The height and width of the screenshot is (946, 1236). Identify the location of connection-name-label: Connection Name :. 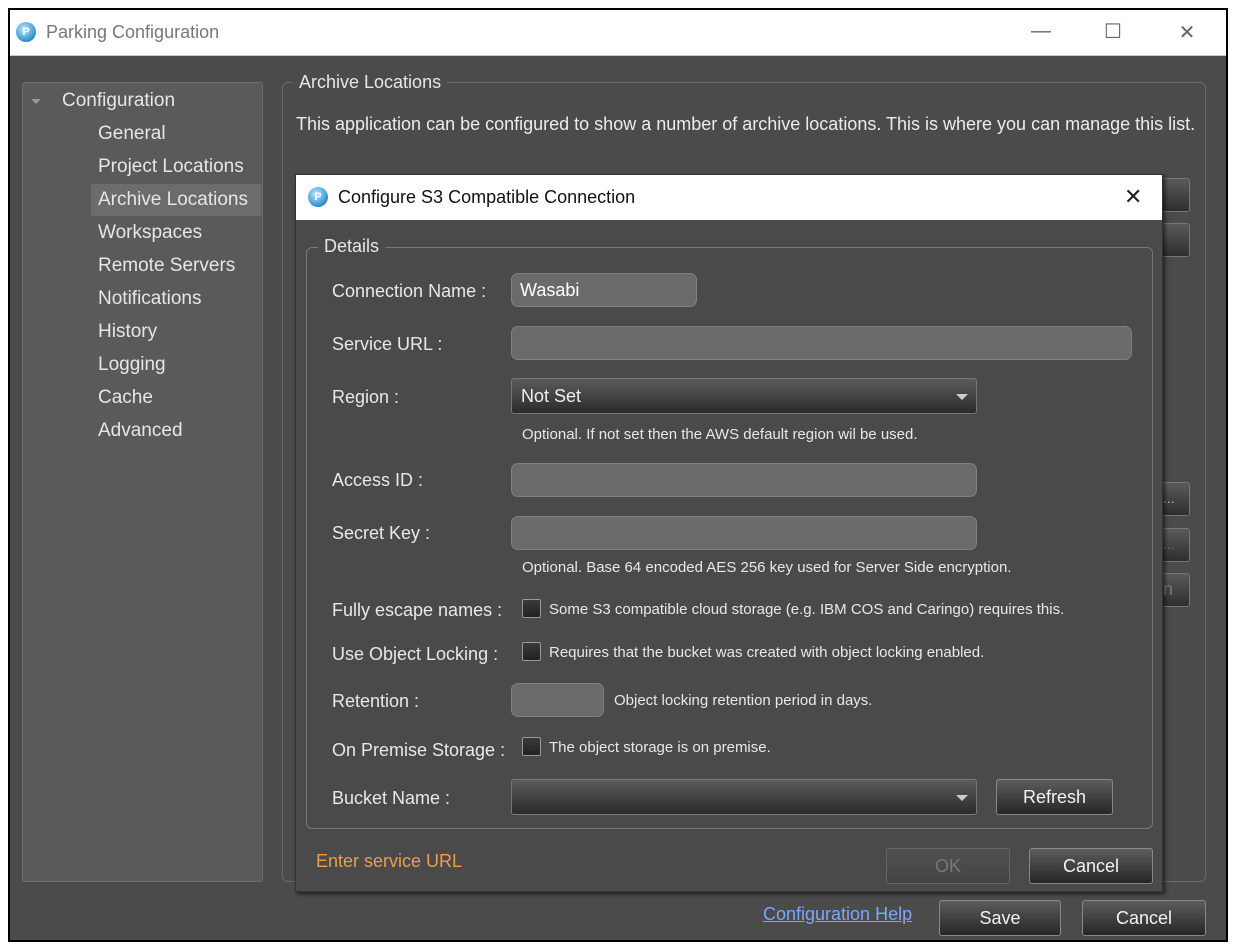
(409, 291).